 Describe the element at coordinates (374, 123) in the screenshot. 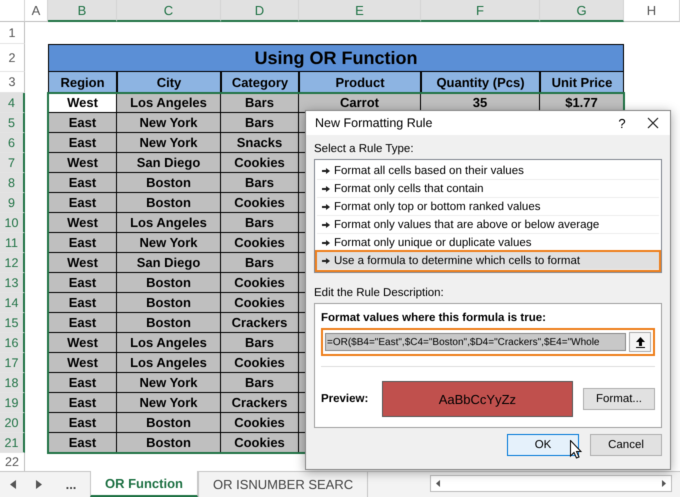

I see `dialog-title: New Formatting Rule` at that location.